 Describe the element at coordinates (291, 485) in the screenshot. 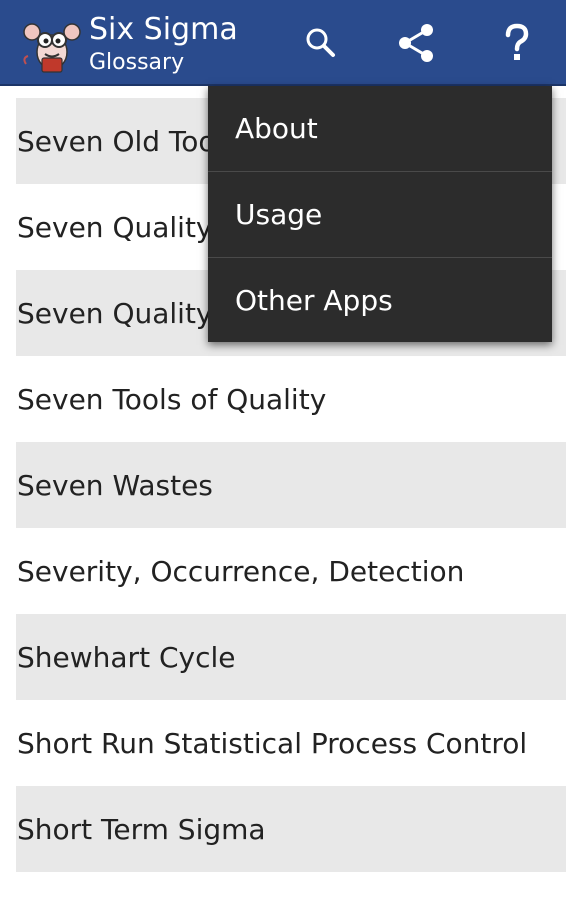

I see `list-item: Seven Wastes` at that location.